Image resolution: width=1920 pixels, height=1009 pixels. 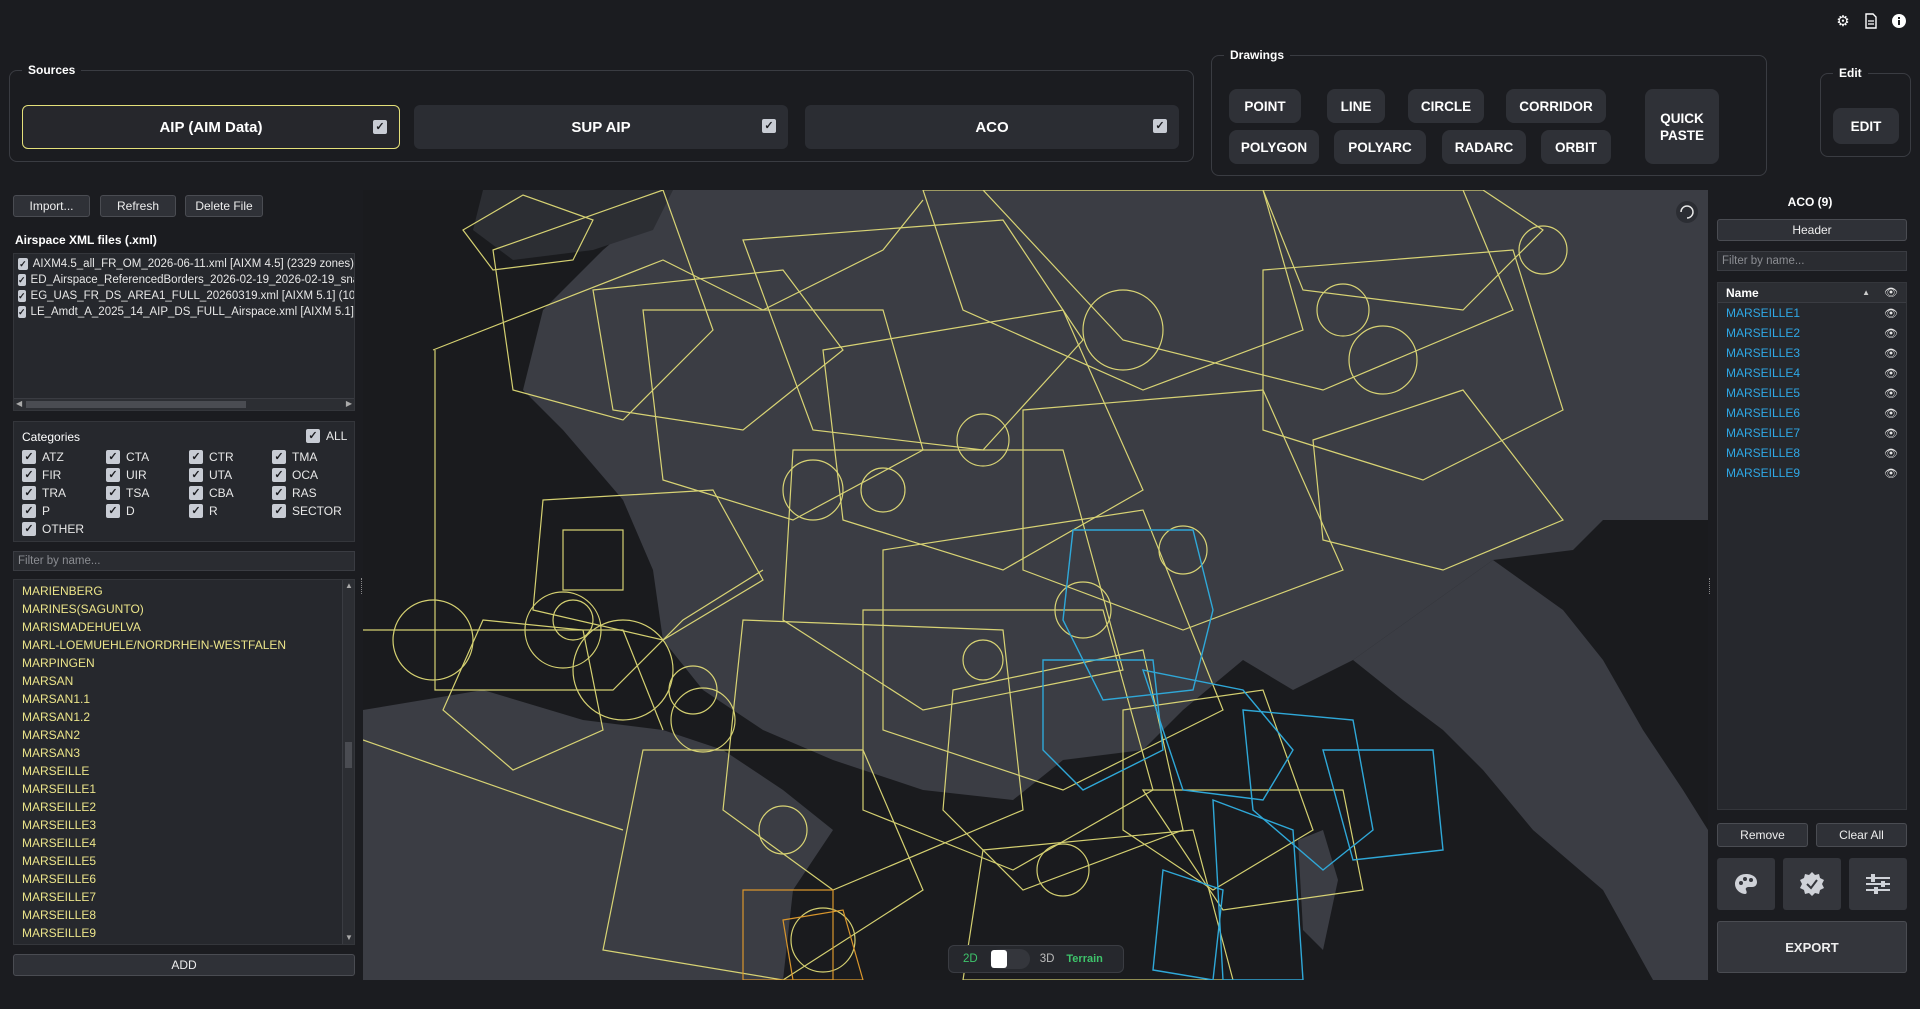 What do you see at coordinates (349, 938) in the screenshot?
I see `scroll-down-arrow-icon: ▼` at bounding box center [349, 938].